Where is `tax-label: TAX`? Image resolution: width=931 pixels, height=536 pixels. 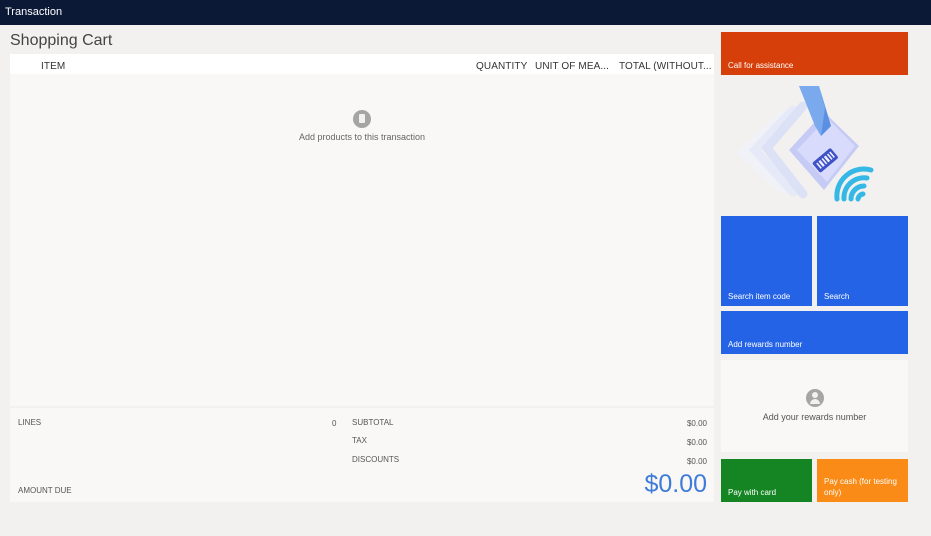
tax-label: TAX is located at coordinates (359, 440).